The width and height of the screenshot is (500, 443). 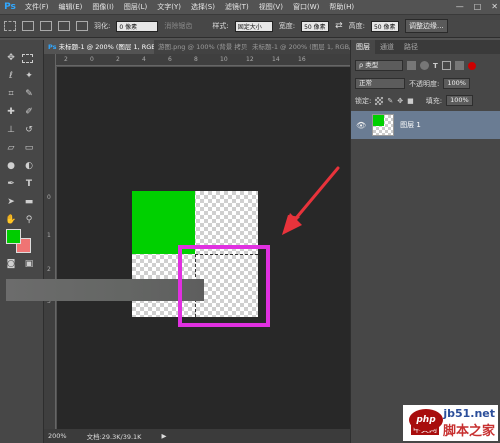 What do you see at coordinates (311, 200) in the screenshot?
I see `red-arrow-icon` at bounding box center [311, 200].